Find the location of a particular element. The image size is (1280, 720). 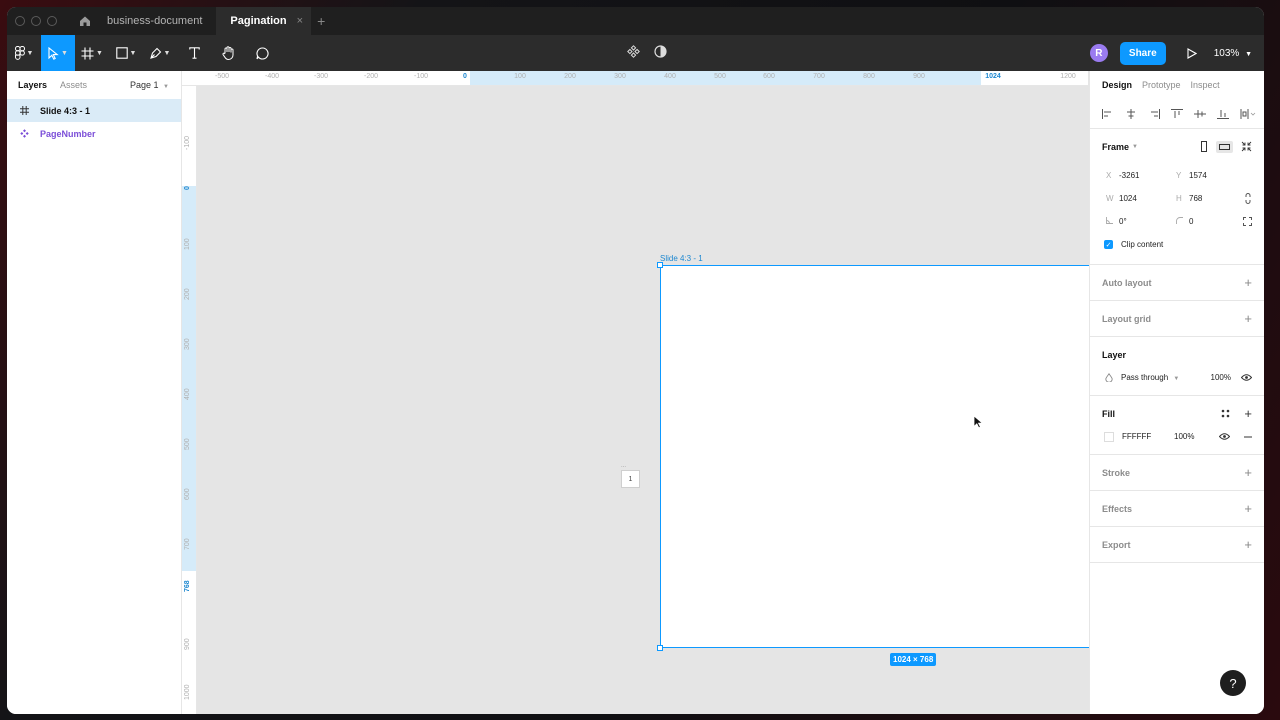

add-fill-icon: + is located at coordinates (1248, 413).